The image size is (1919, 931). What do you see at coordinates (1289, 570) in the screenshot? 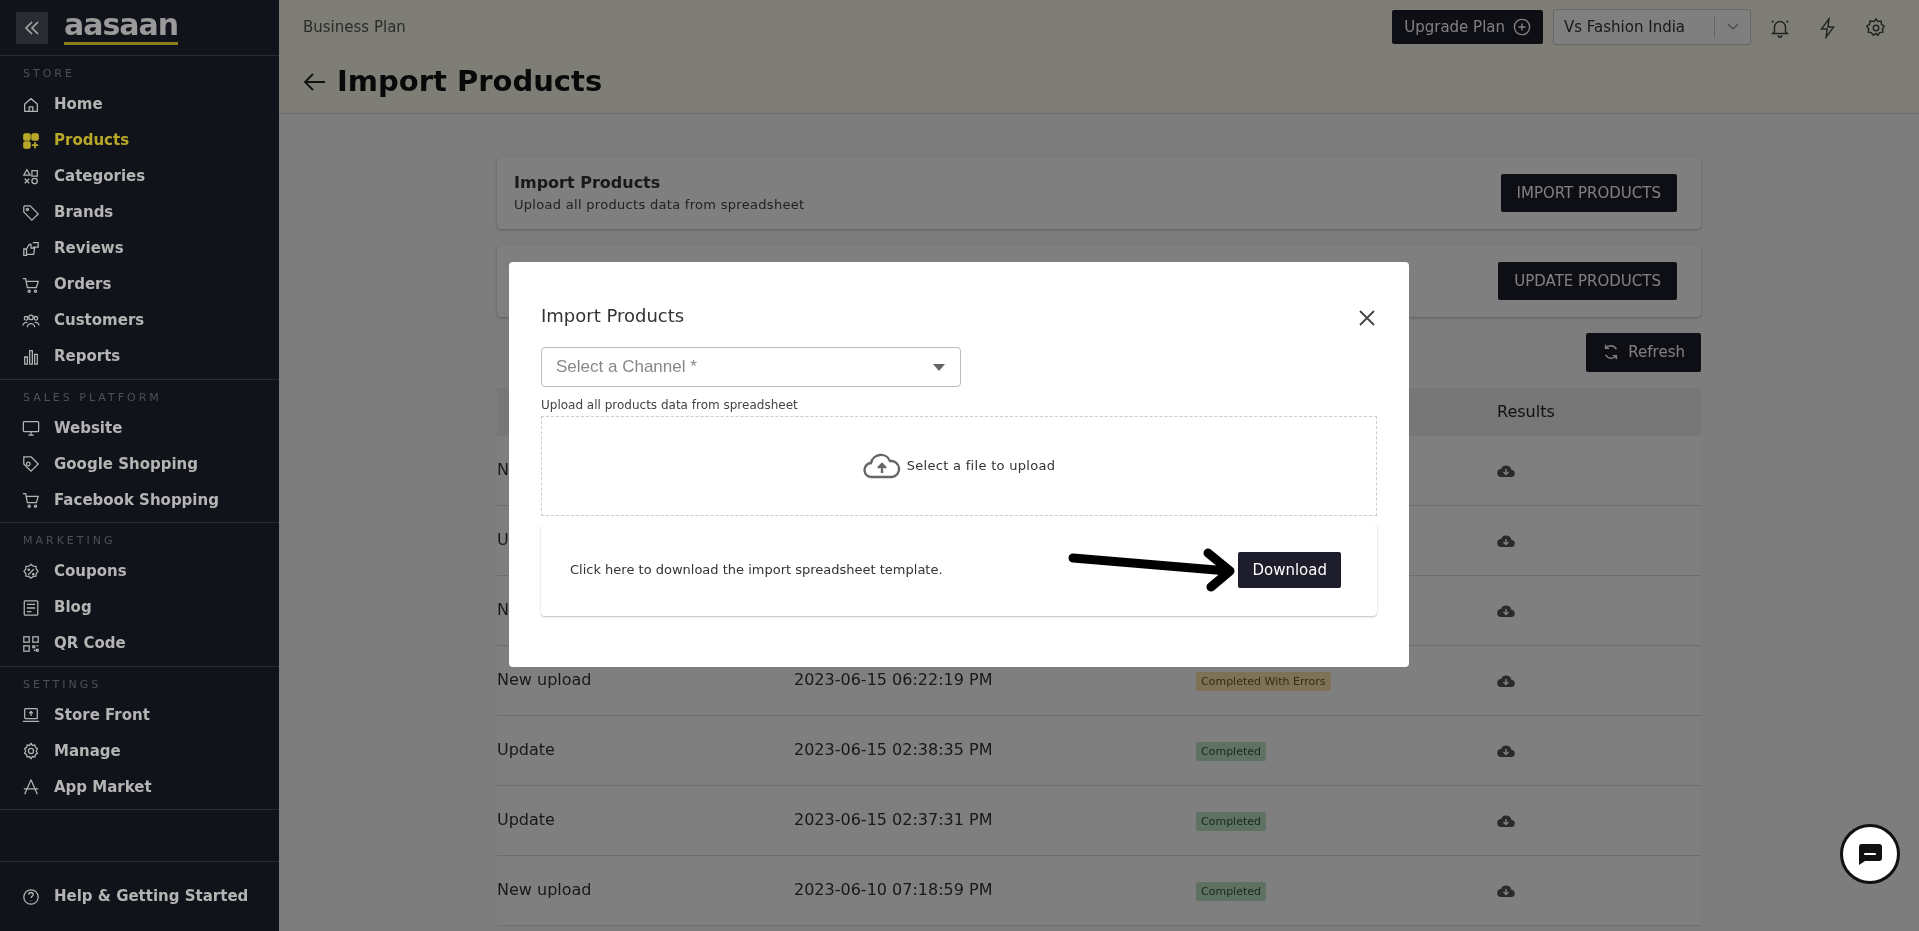
I see `download-button: Download` at bounding box center [1289, 570].